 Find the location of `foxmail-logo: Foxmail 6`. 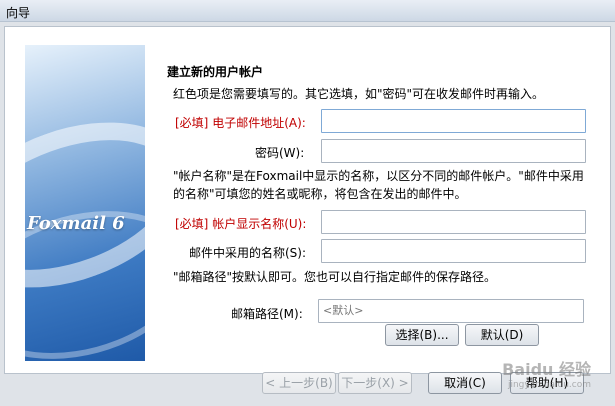

foxmail-logo: Foxmail 6 is located at coordinates (76, 223).